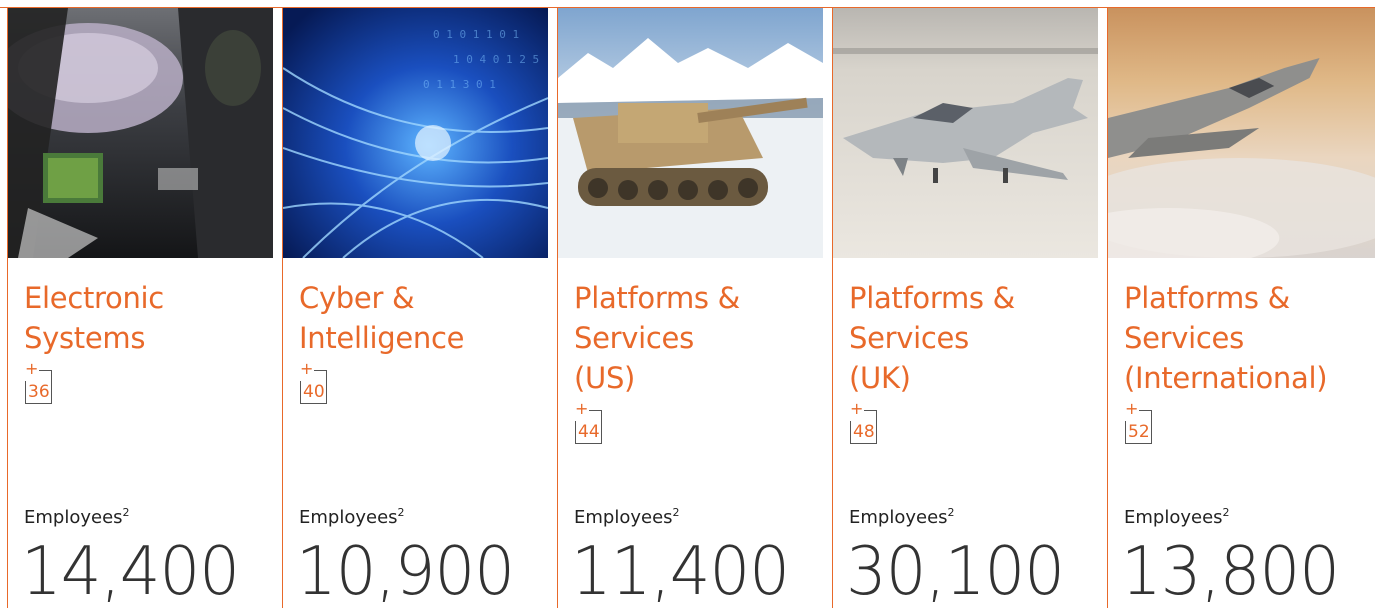  I want to click on page-reference-link: + 48, so click(880, 425).